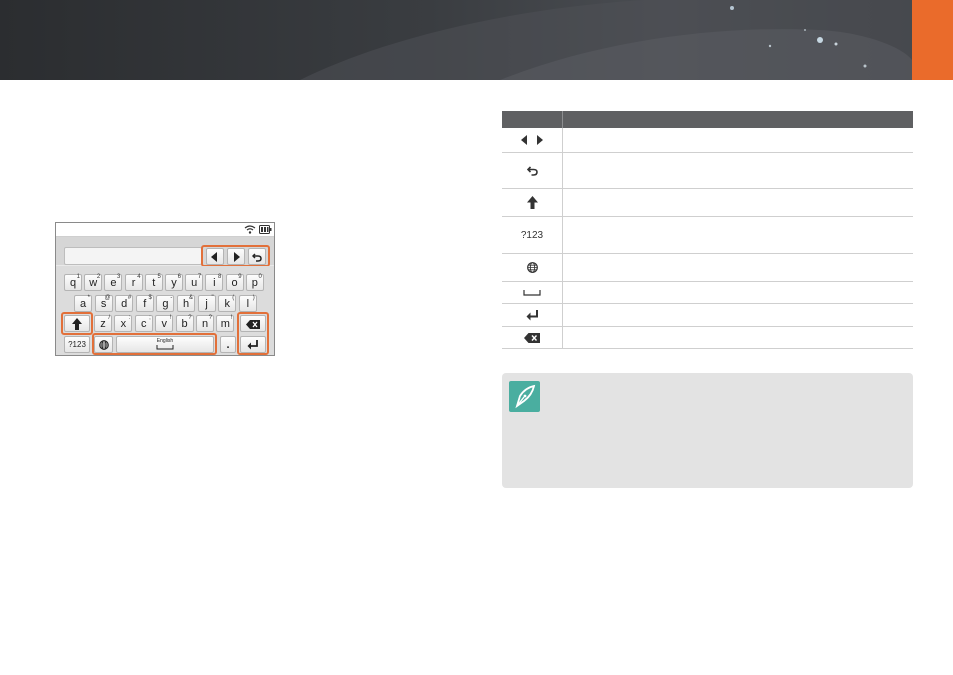 The height and width of the screenshot is (675, 953). I want to click on key-label: l, so click(248, 304).